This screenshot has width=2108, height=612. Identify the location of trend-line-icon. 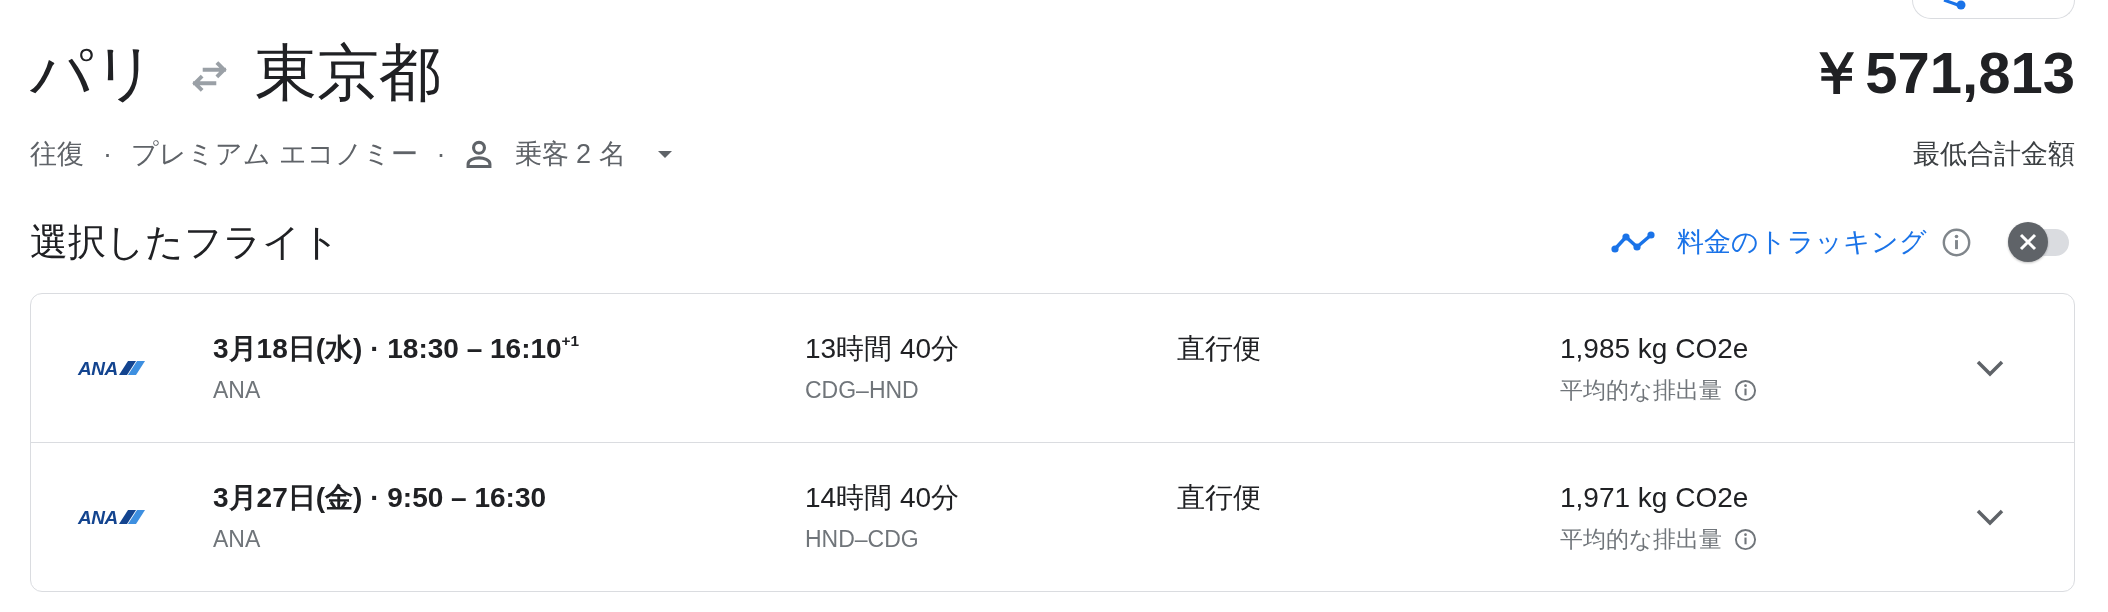
(1633, 242).